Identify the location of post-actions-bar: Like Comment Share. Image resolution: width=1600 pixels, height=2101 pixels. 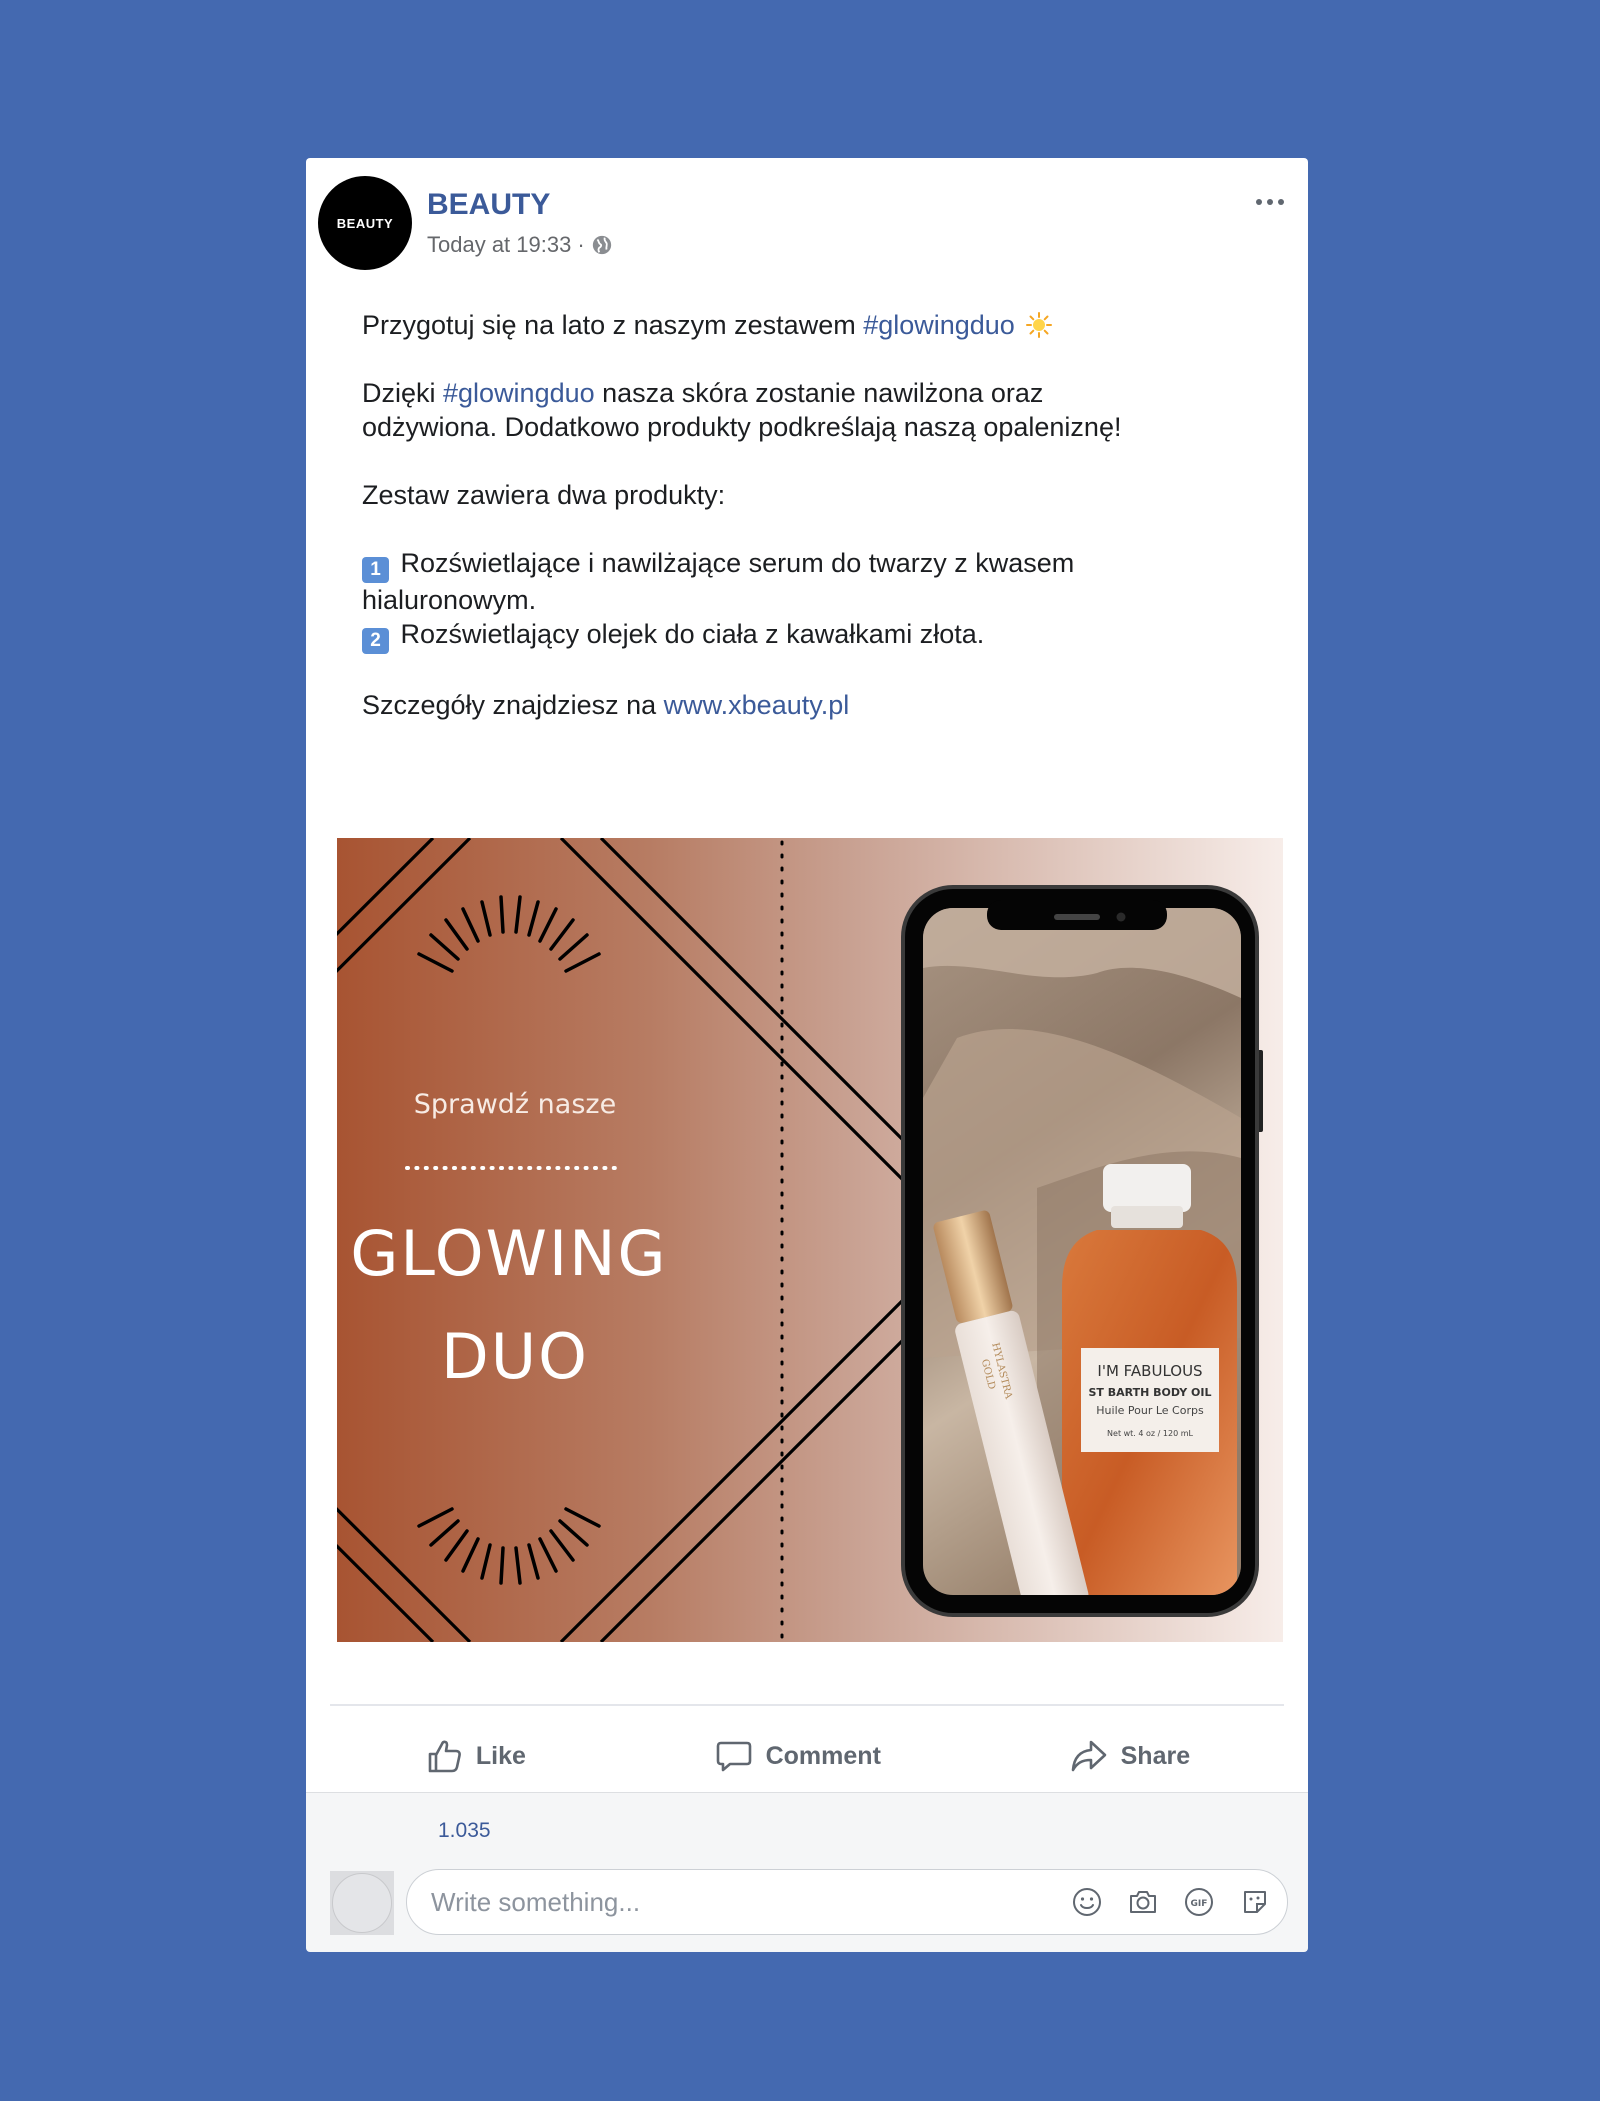
(807, 1756).